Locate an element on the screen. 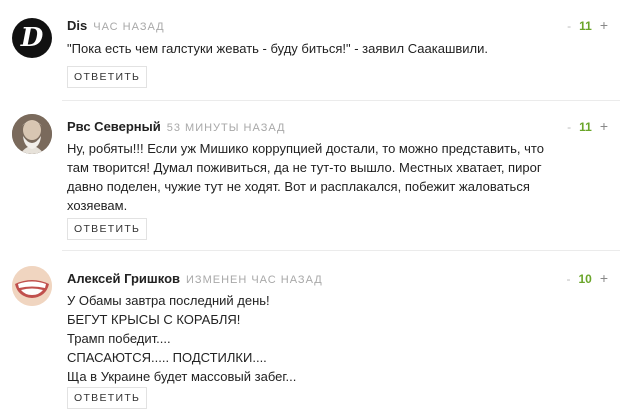 The image size is (630, 410). comment-timestamp: ИЗМЕНЕН ЧАС НАЗАД is located at coordinates (254, 280).